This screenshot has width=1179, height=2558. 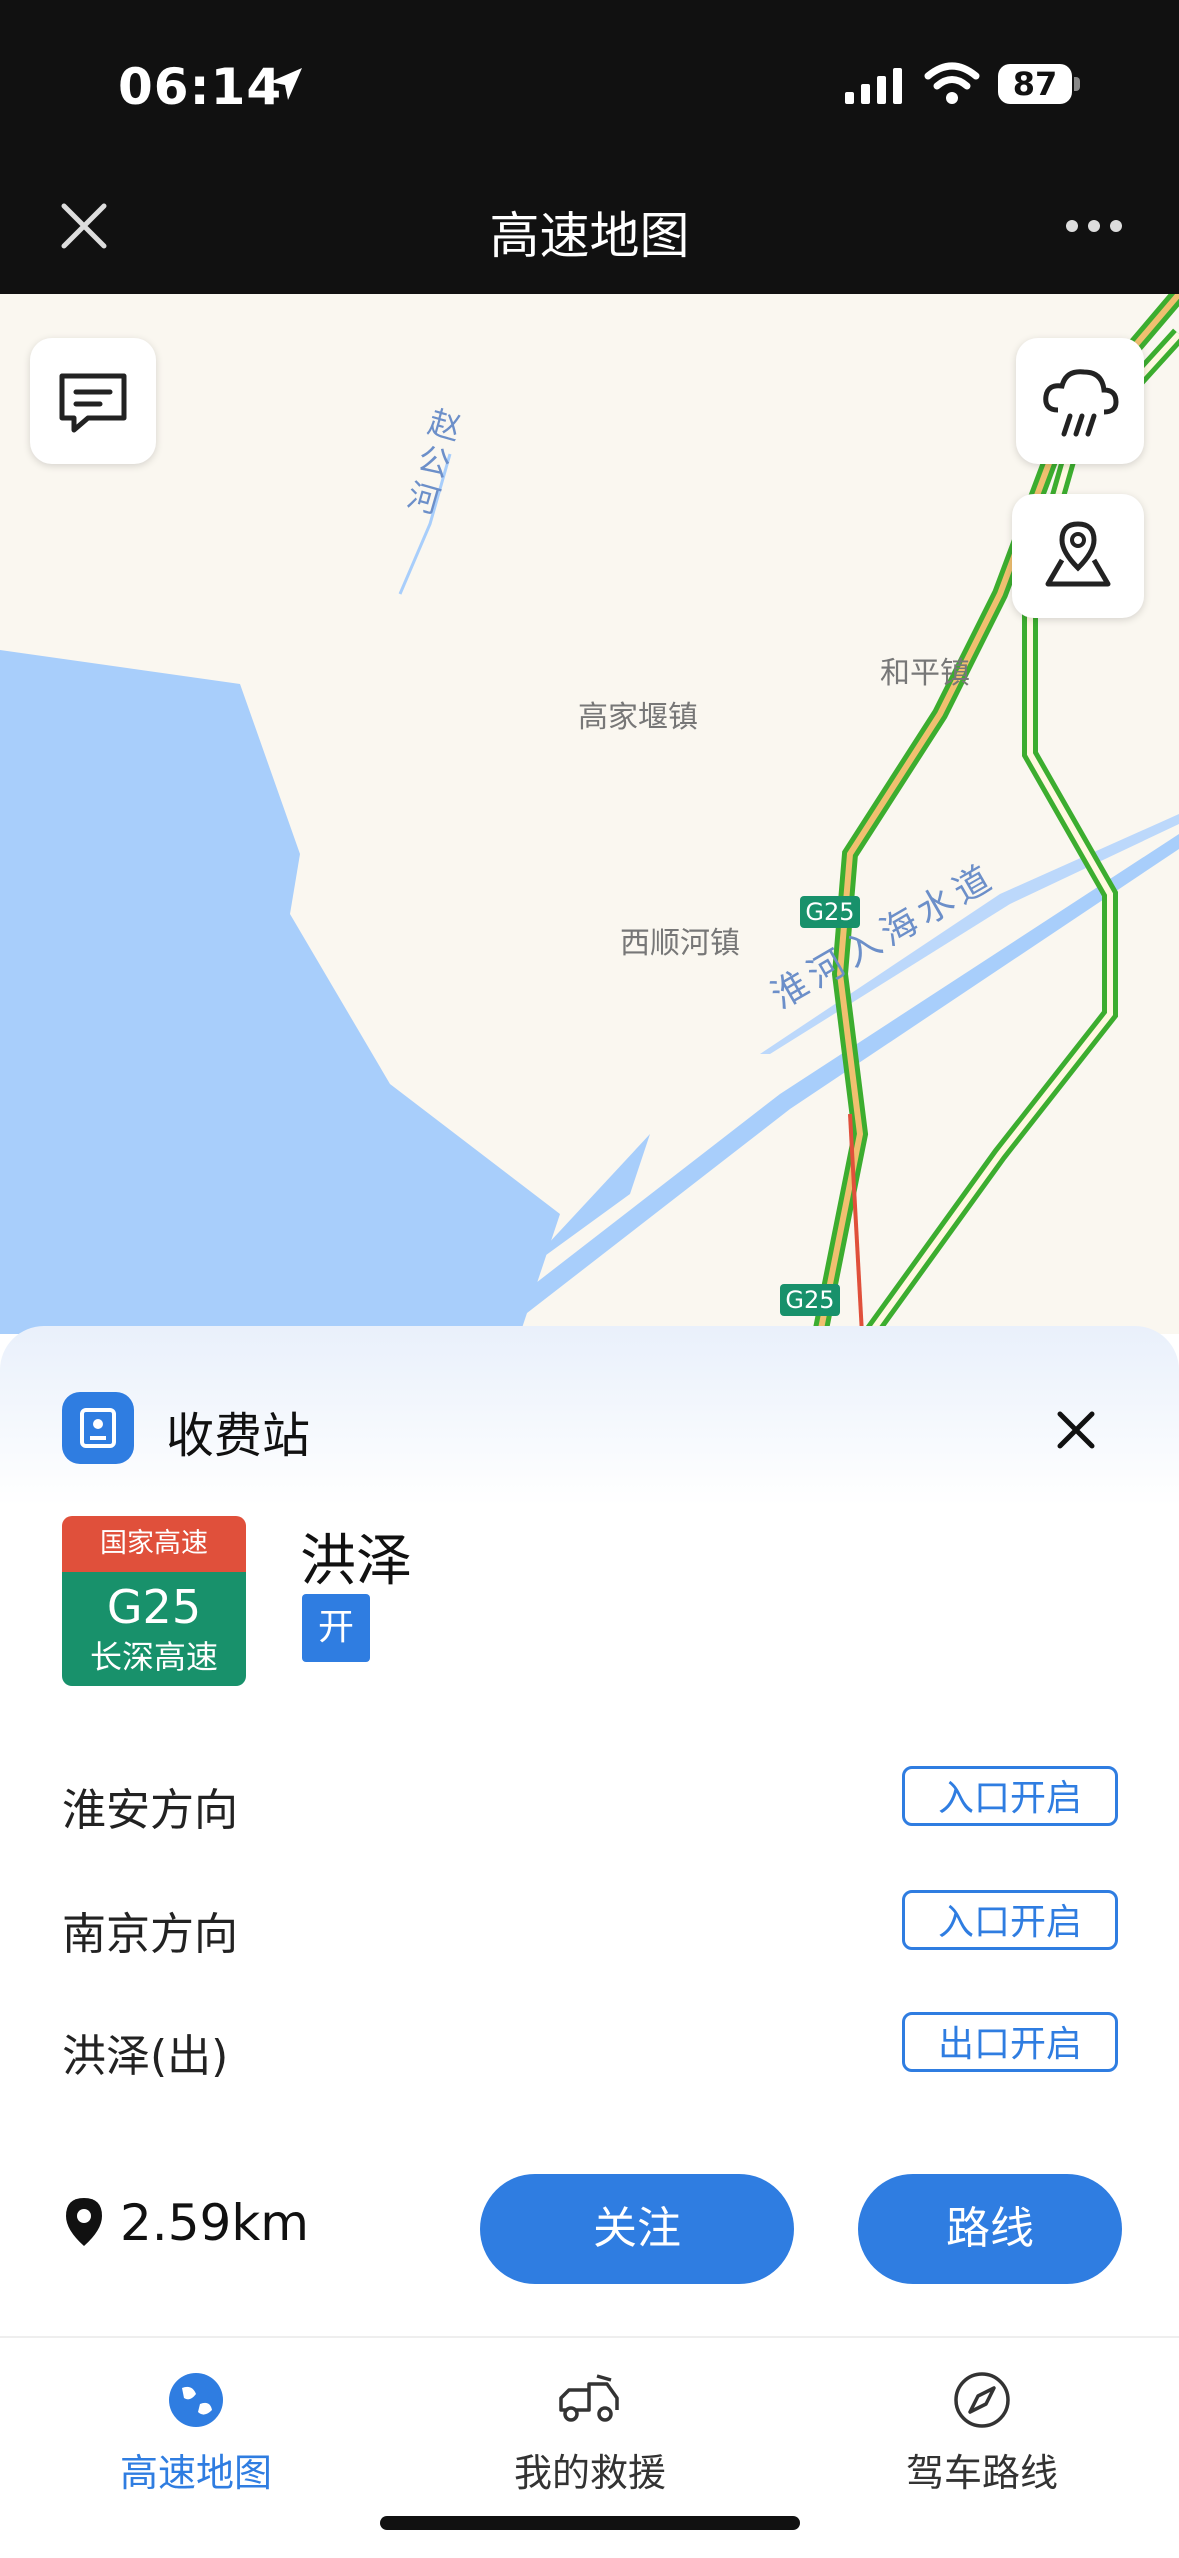 I want to click on battery-tip, so click(x=1077, y=84).